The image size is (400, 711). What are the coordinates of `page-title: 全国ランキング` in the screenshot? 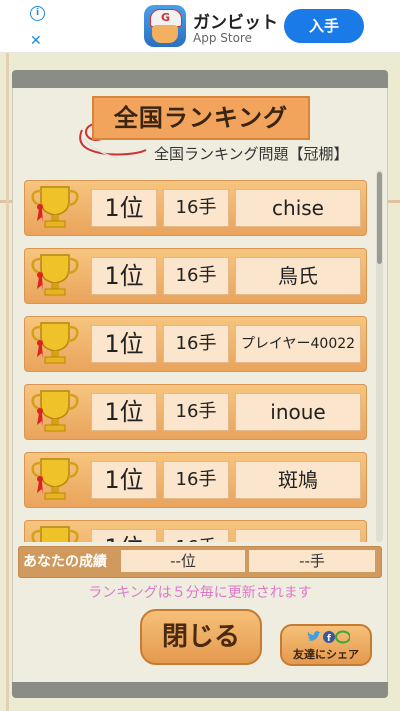 It's located at (201, 118).